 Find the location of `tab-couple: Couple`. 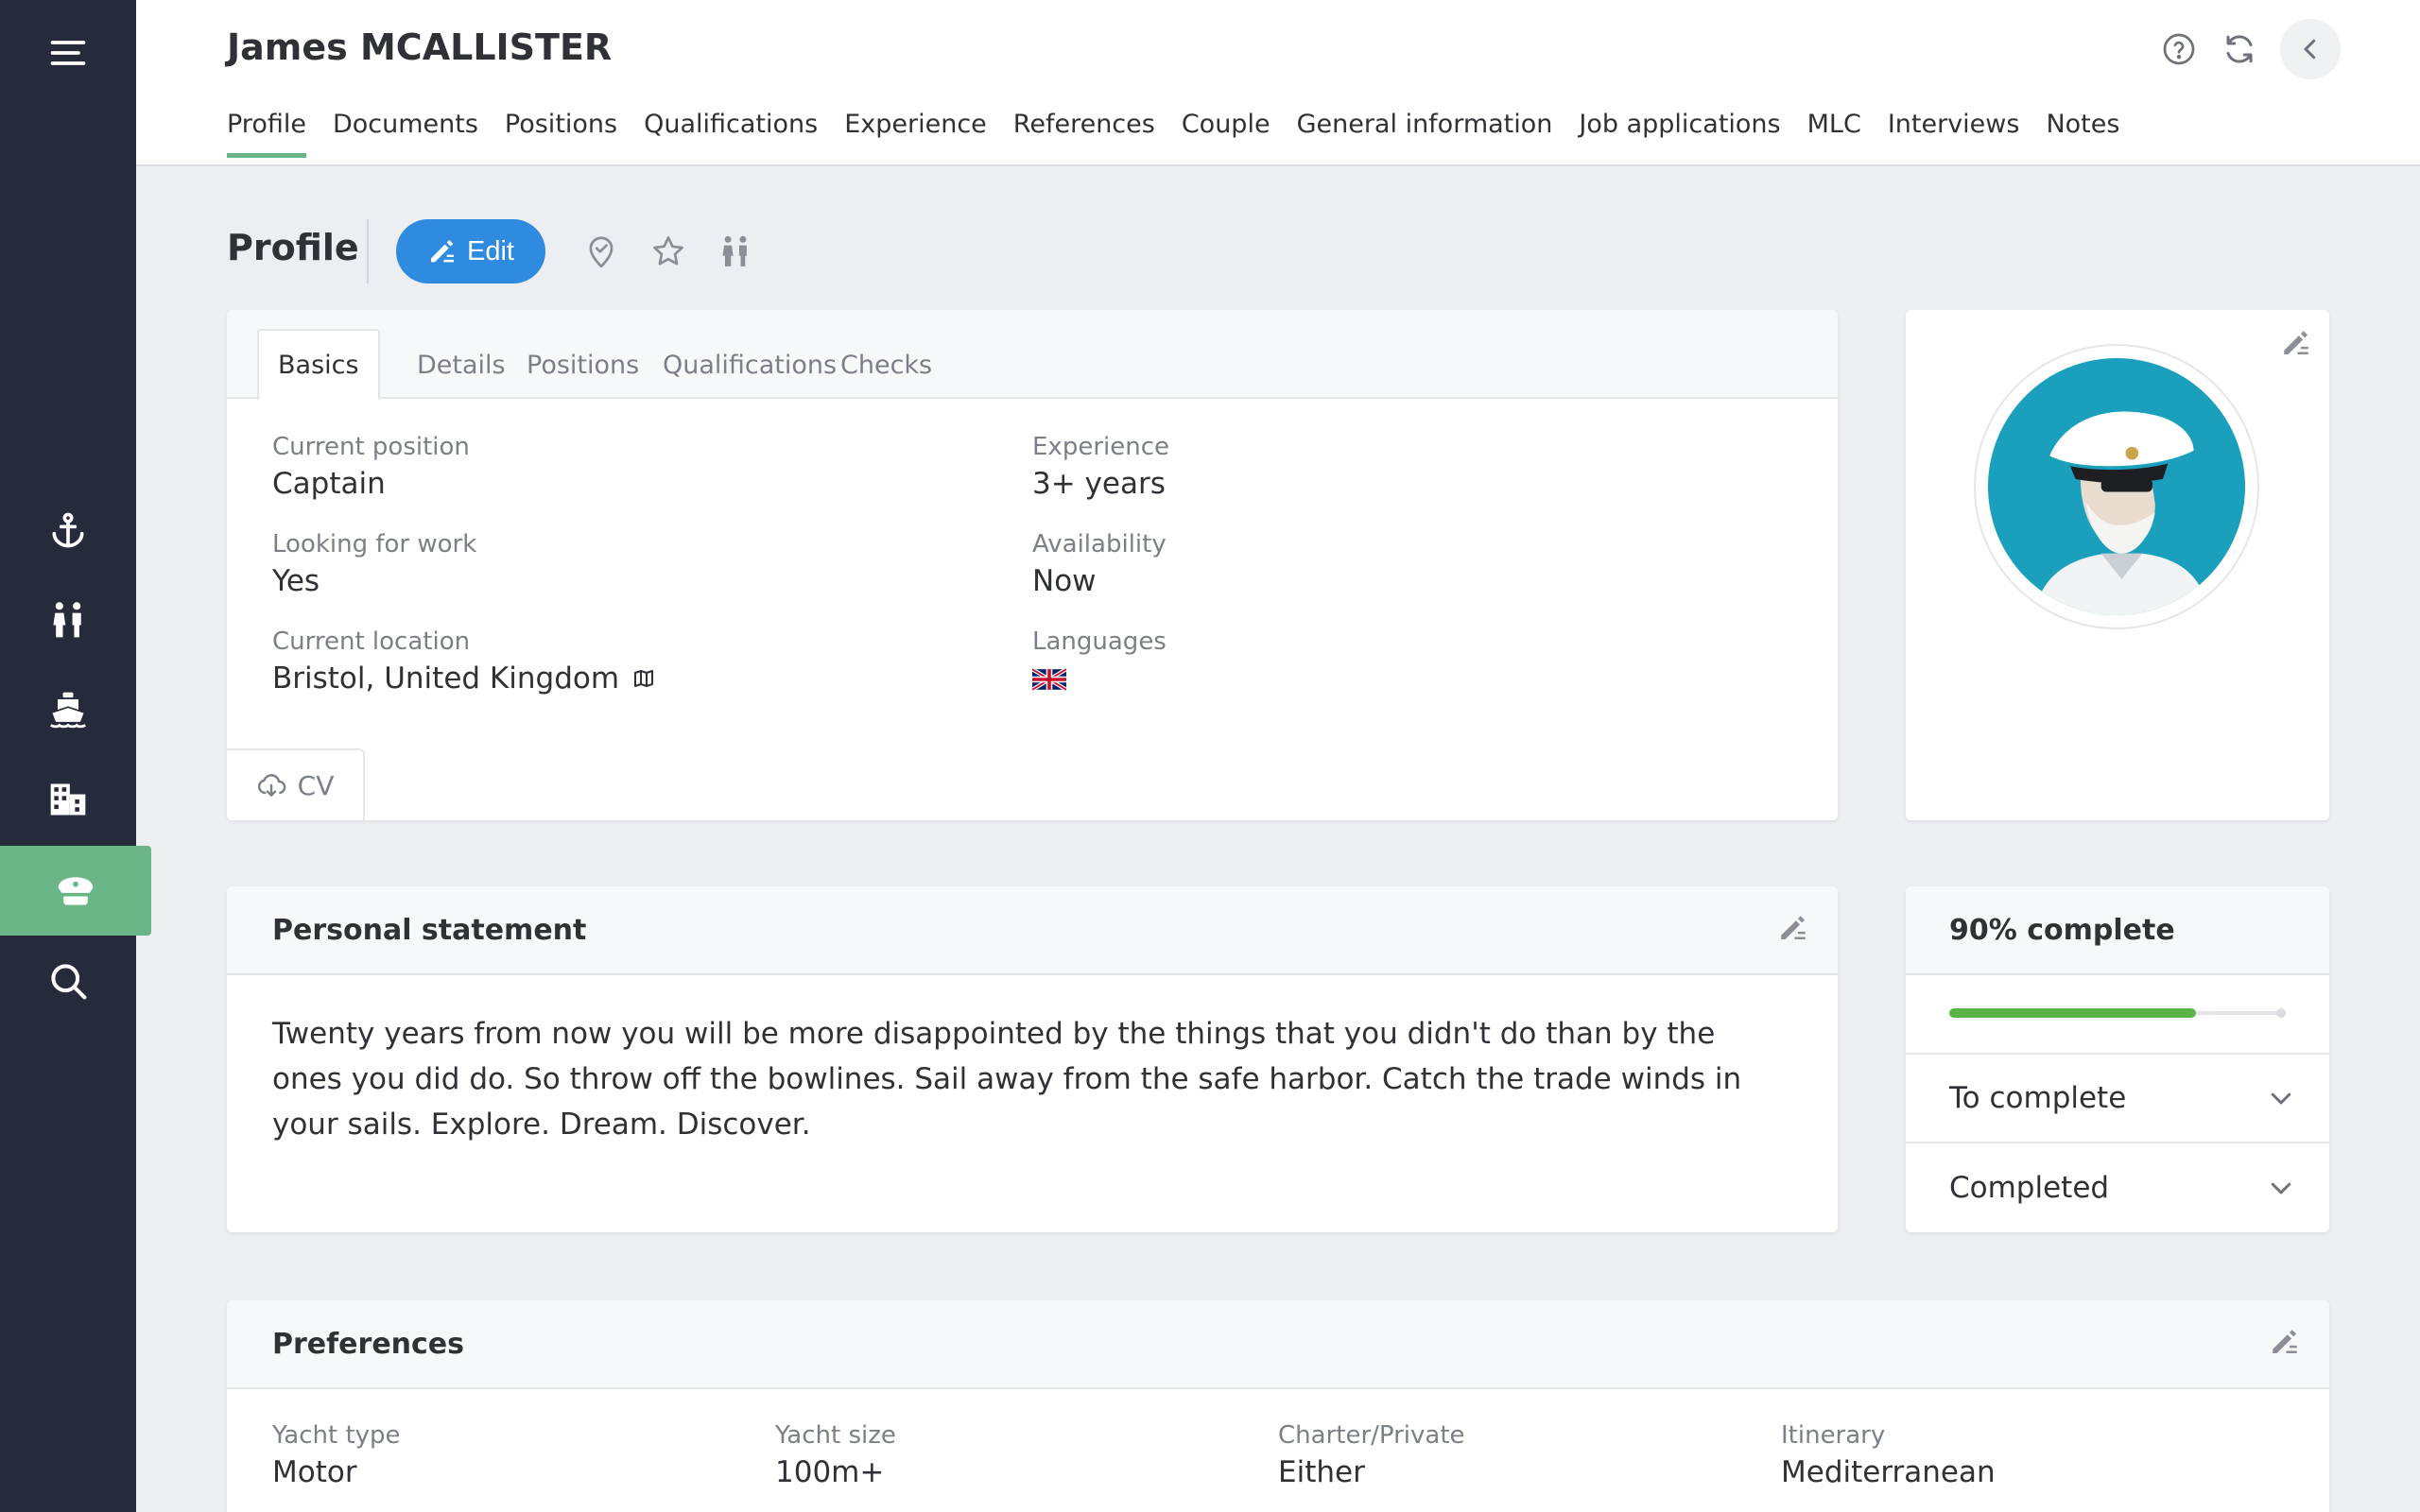

tab-couple: Couple is located at coordinates (1226, 134).